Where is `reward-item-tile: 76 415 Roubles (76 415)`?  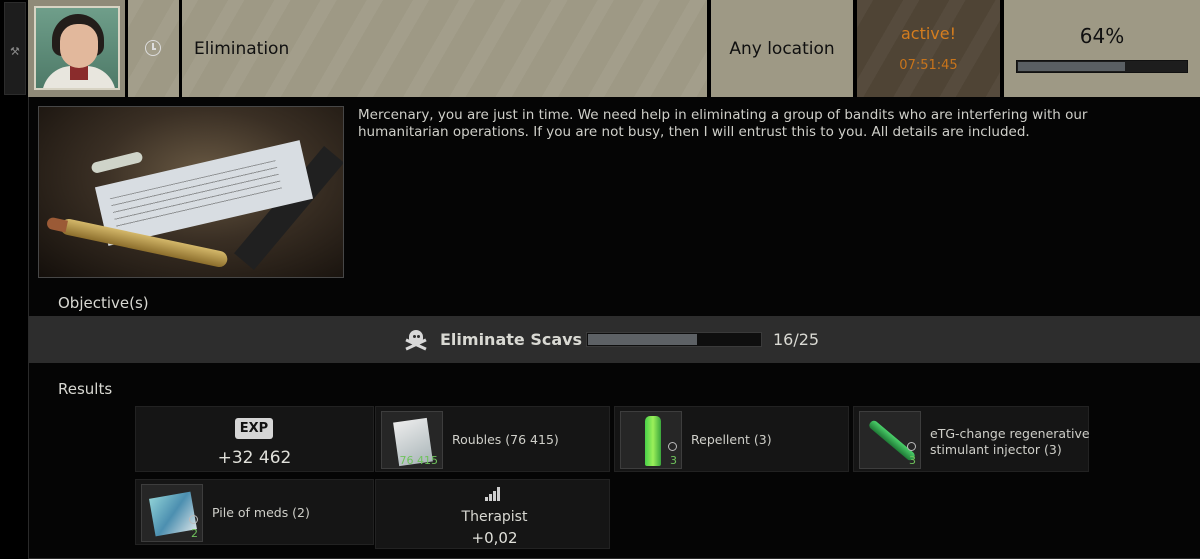
reward-item-tile: 76 415 Roubles (76 415) is located at coordinates (492, 439).